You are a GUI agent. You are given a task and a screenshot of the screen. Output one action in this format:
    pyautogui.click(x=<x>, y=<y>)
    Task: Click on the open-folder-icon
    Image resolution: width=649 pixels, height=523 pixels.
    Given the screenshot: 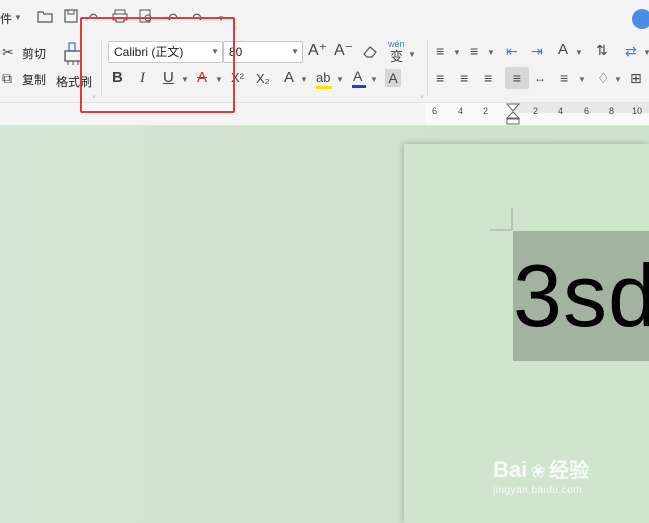 What is the action you would take?
    pyautogui.click(x=45, y=18)
    